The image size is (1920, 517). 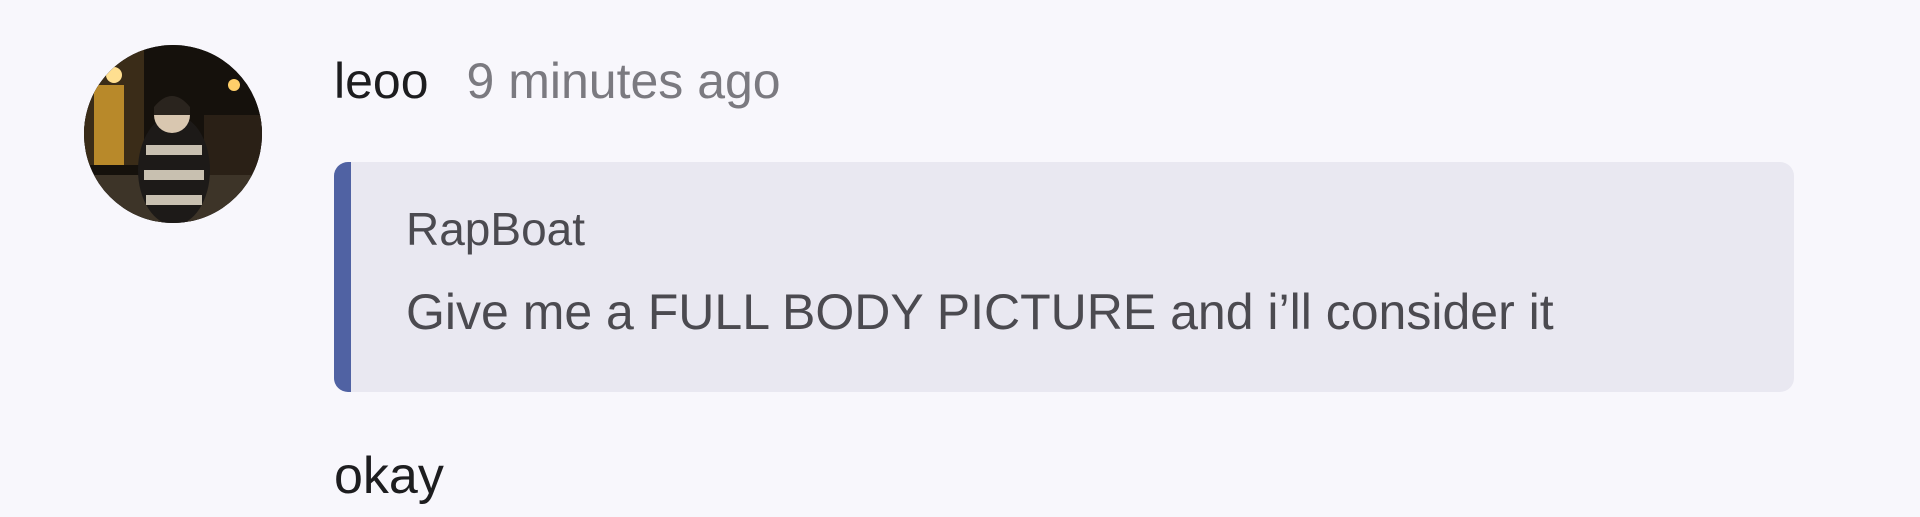 What do you see at coordinates (381, 81) in the screenshot?
I see `comment-author: leoo` at bounding box center [381, 81].